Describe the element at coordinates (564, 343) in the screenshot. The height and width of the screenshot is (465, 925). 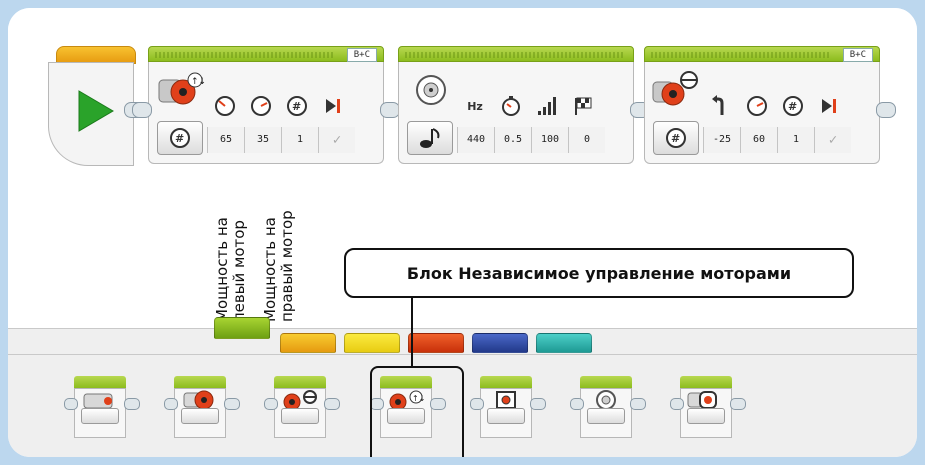
I see `palette-tab-myblocks` at that location.